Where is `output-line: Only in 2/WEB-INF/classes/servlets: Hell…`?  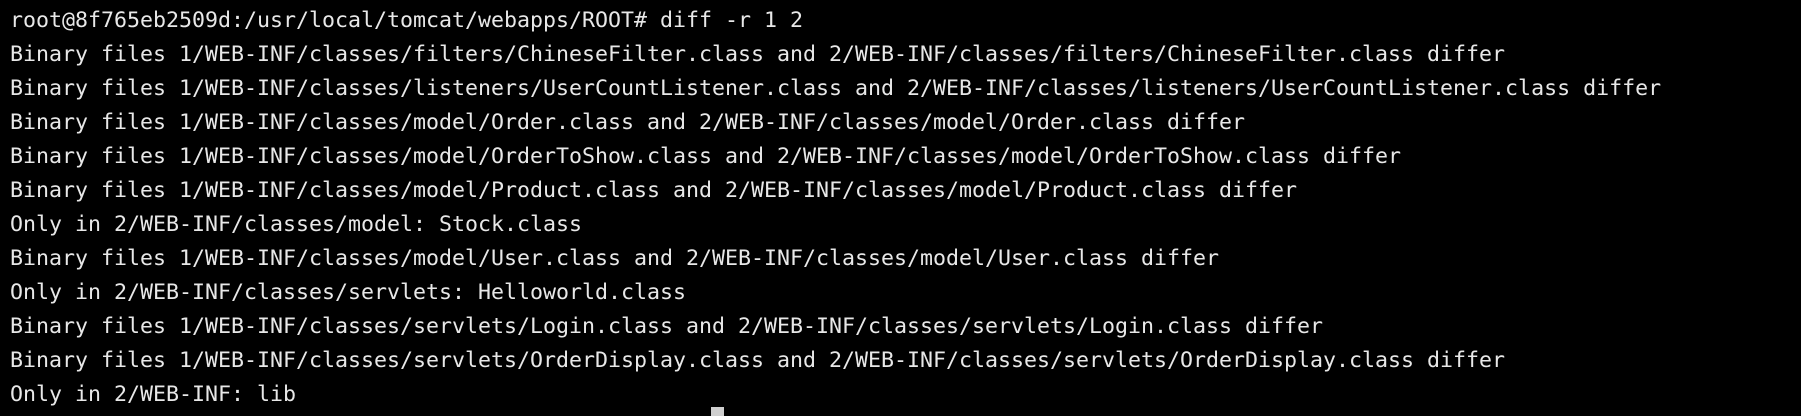
output-line: Only in 2/WEB-INF/classes/servlets: Hell… is located at coordinates (348, 292).